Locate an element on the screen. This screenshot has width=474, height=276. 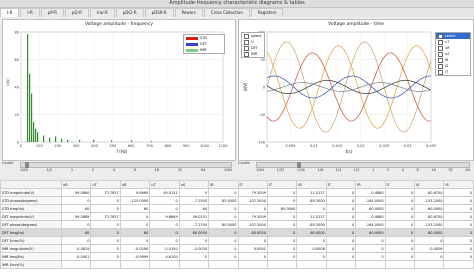
tab-0: I-R is located at coordinates (10, 12).